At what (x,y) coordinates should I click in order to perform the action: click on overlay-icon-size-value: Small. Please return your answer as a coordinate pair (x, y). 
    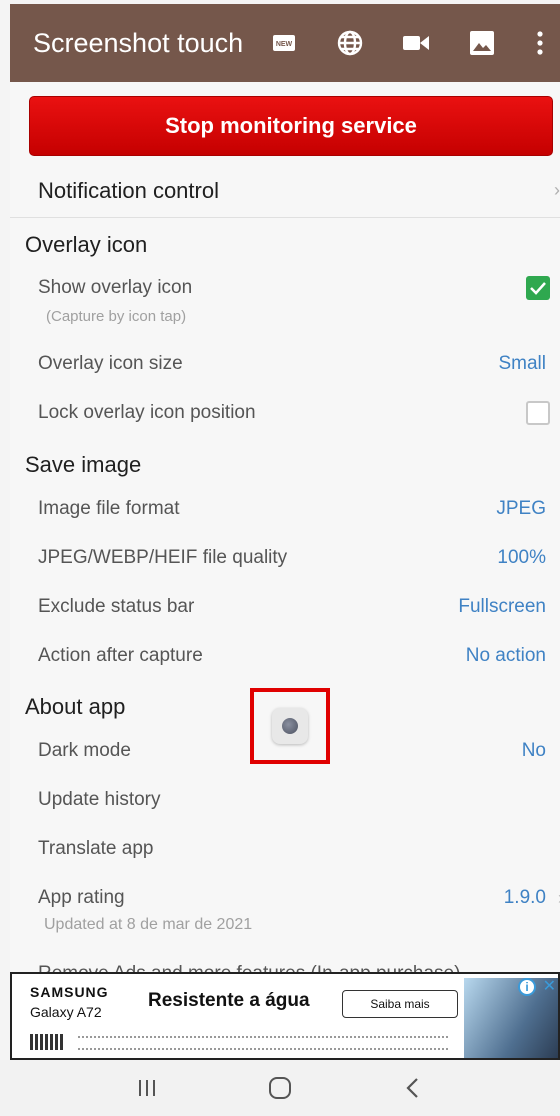
    Looking at the image, I should click on (522, 363).